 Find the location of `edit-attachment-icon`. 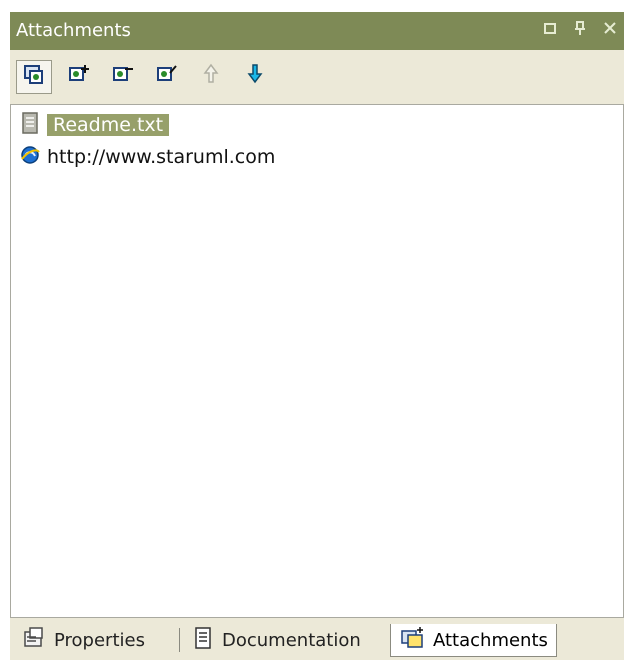

edit-attachment-icon is located at coordinates (167, 76).